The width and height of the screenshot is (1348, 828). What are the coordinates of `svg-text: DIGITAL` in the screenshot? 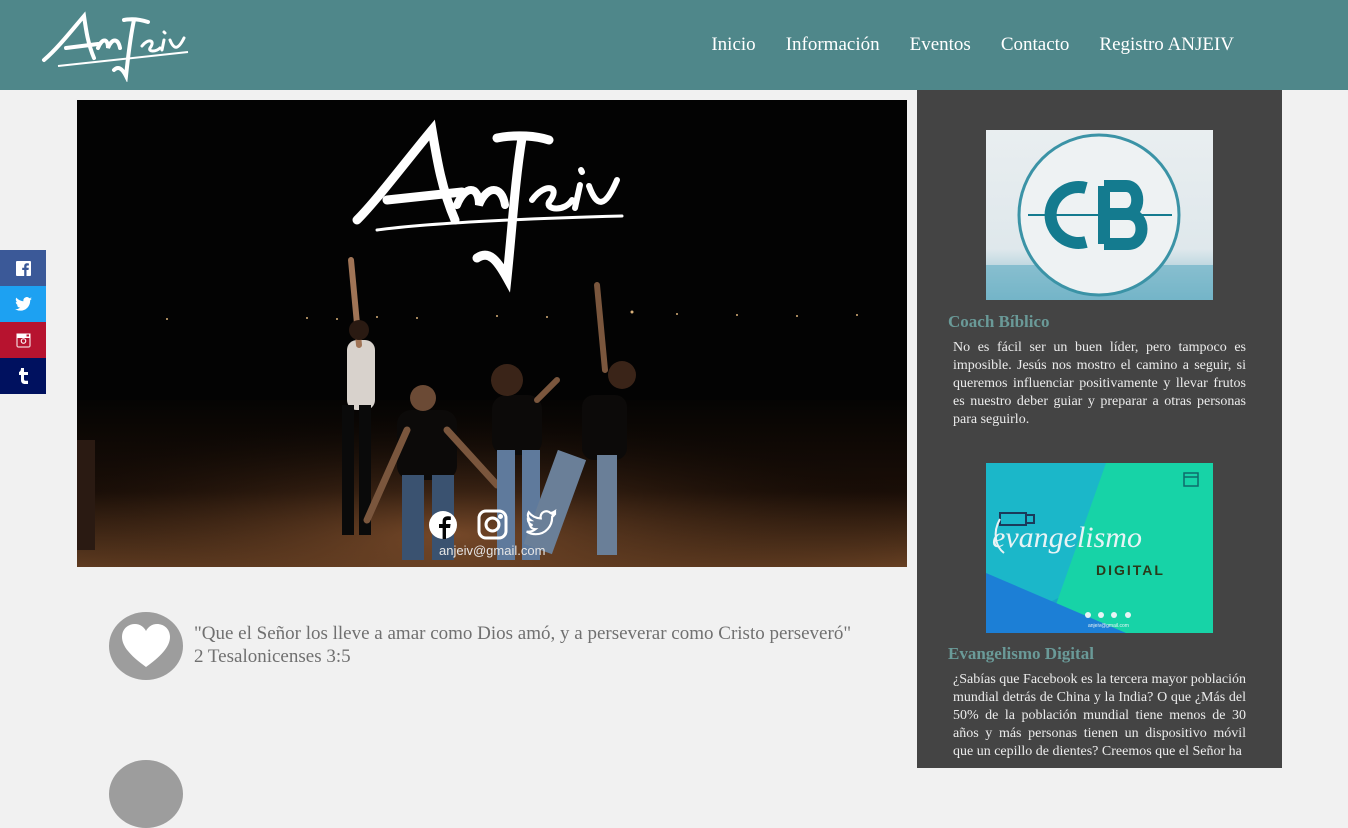 It's located at (1130, 570).